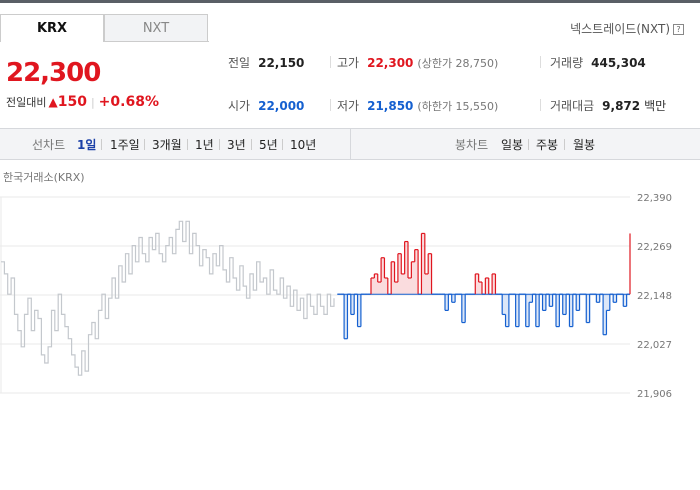 The width and height of the screenshot is (700, 490). What do you see at coordinates (125, 144) in the screenshot?
I see `period-1w: 1주일` at bounding box center [125, 144].